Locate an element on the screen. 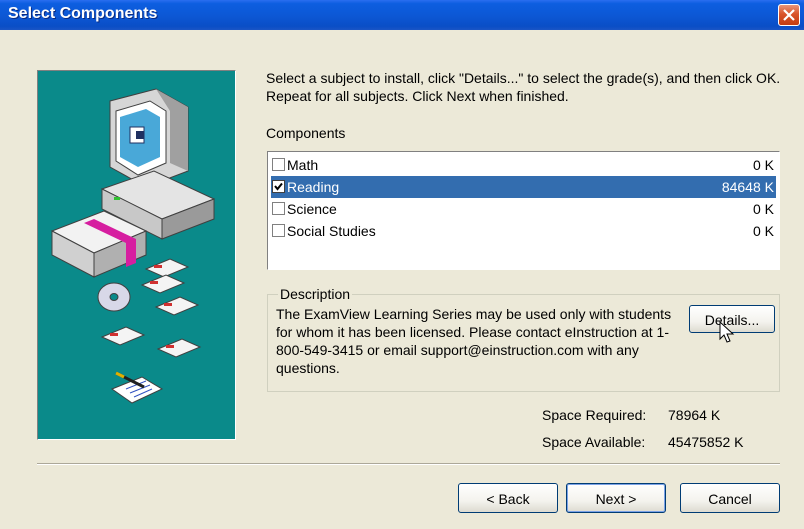 The width and height of the screenshot is (804, 529). space-required-label: Space Required: is located at coordinates (594, 415).